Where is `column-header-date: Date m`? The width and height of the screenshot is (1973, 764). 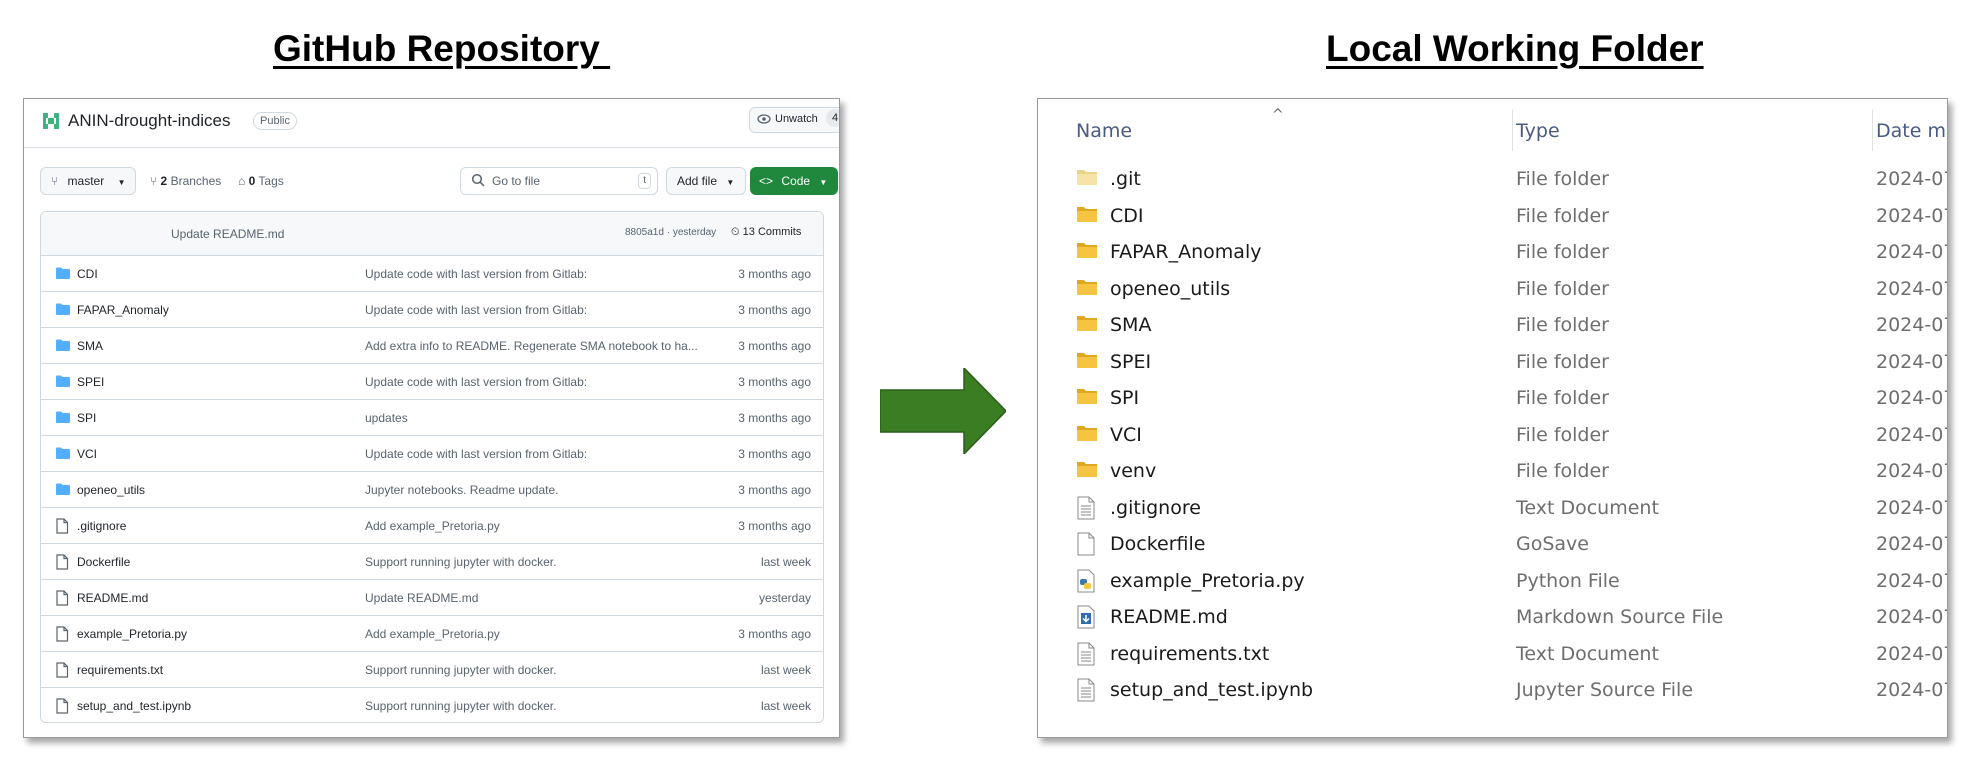
column-header-date: Date m is located at coordinates (1911, 131).